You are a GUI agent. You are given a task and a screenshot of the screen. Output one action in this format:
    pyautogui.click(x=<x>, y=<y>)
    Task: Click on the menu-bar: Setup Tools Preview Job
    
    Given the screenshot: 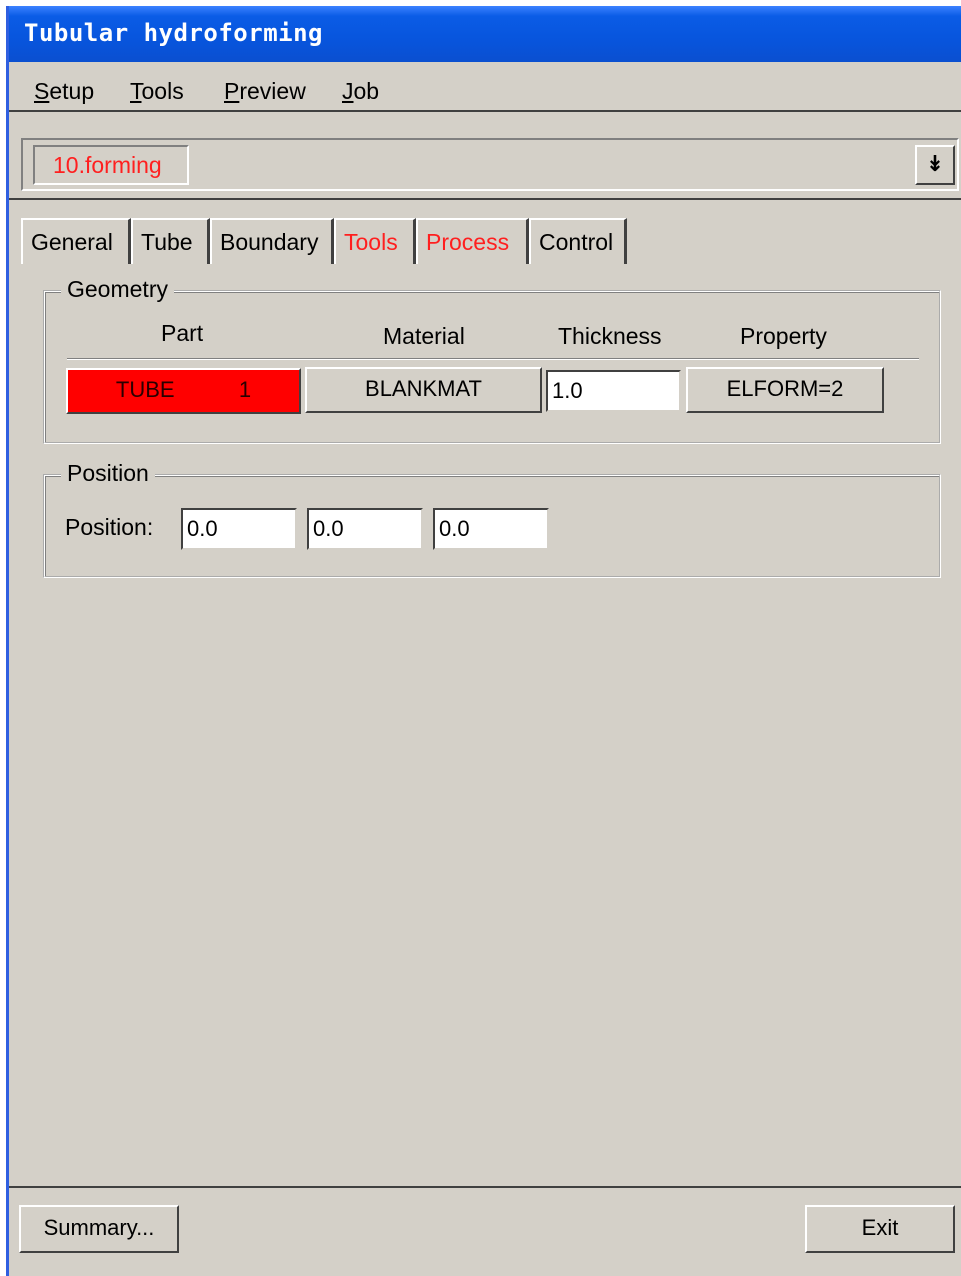 What is the action you would take?
    pyautogui.click(x=485, y=87)
    